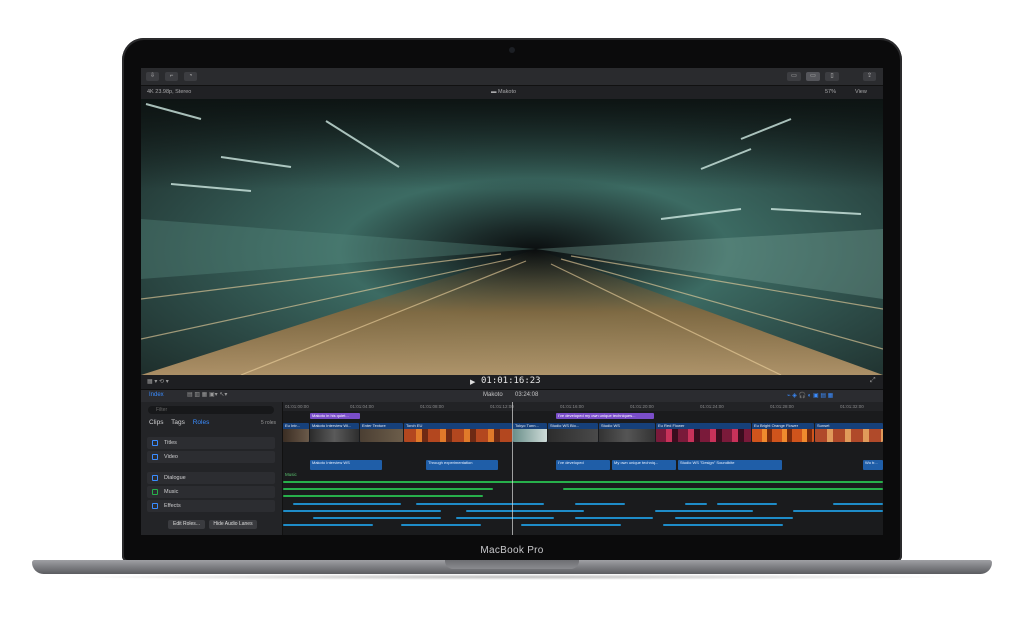 This screenshot has height=622, width=1024. I want to click on audio-clip: I've developed, so click(583, 465).